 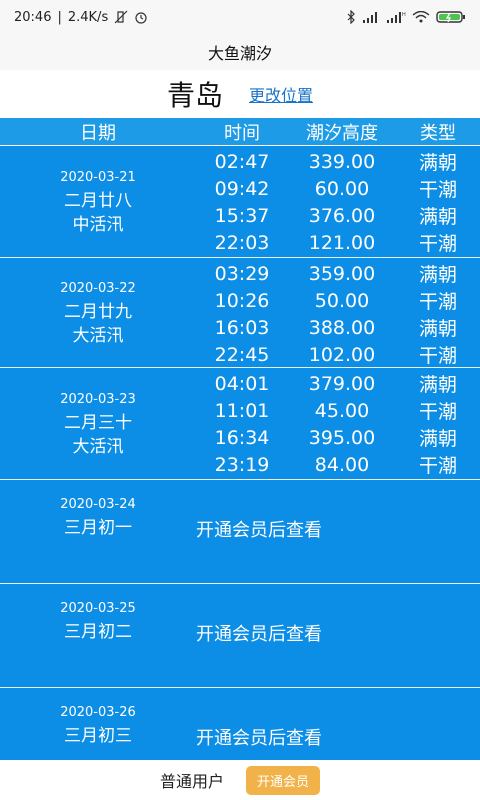 What do you see at coordinates (98, 608) in the screenshot?
I see `day-date: 2020-03-25` at bounding box center [98, 608].